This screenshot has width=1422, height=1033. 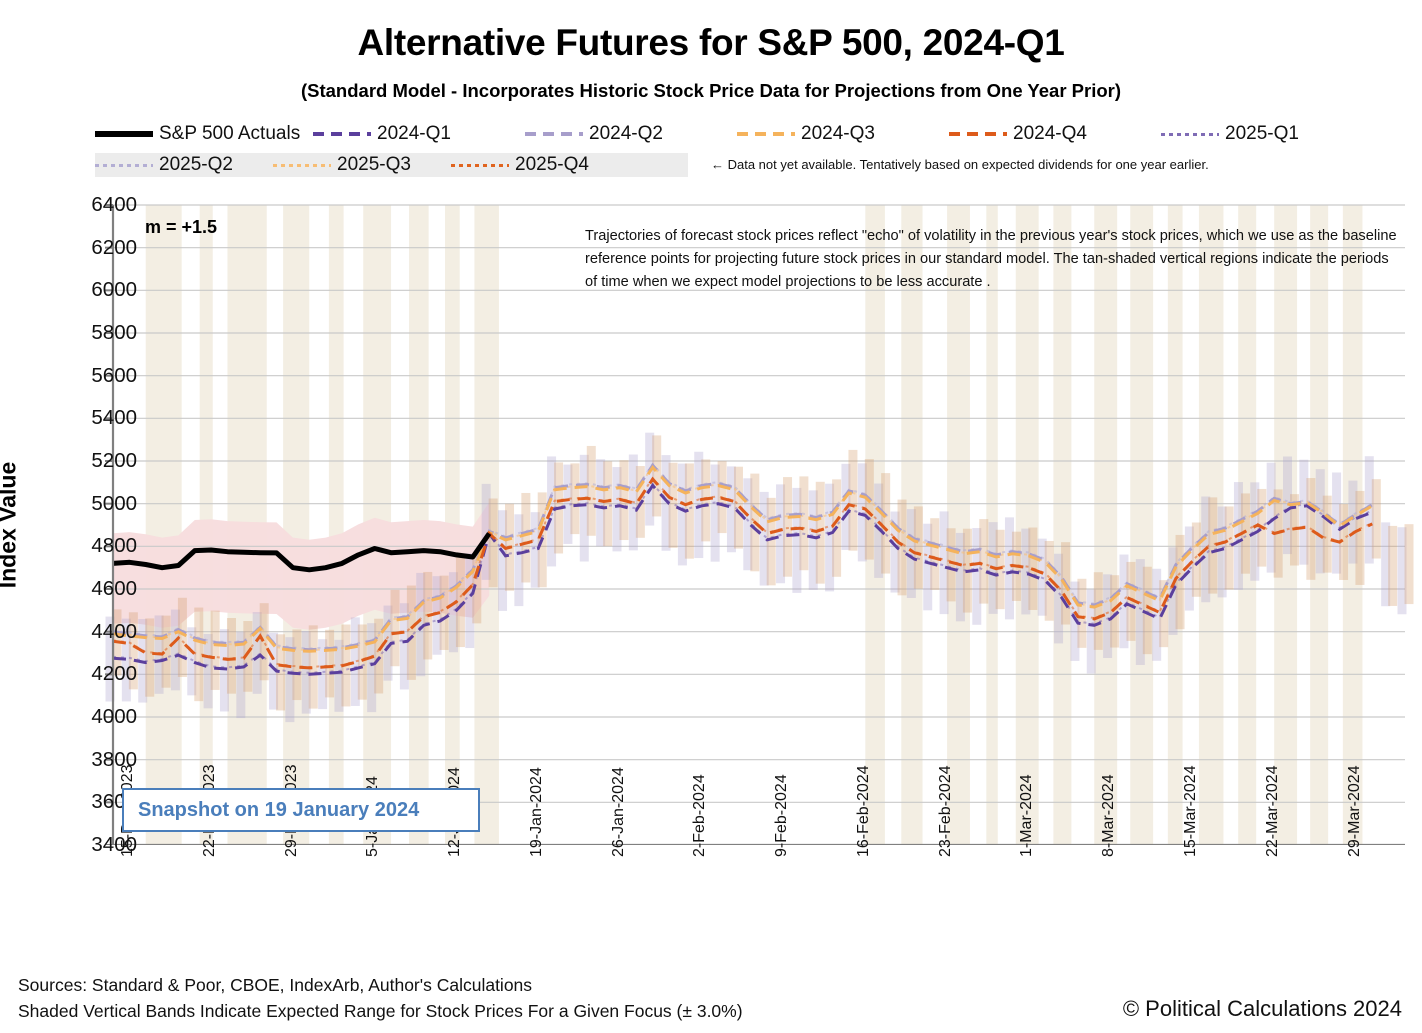 What do you see at coordinates (838, 133) in the screenshot?
I see `legend-label: 2024-Q3` at bounding box center [838, 133].